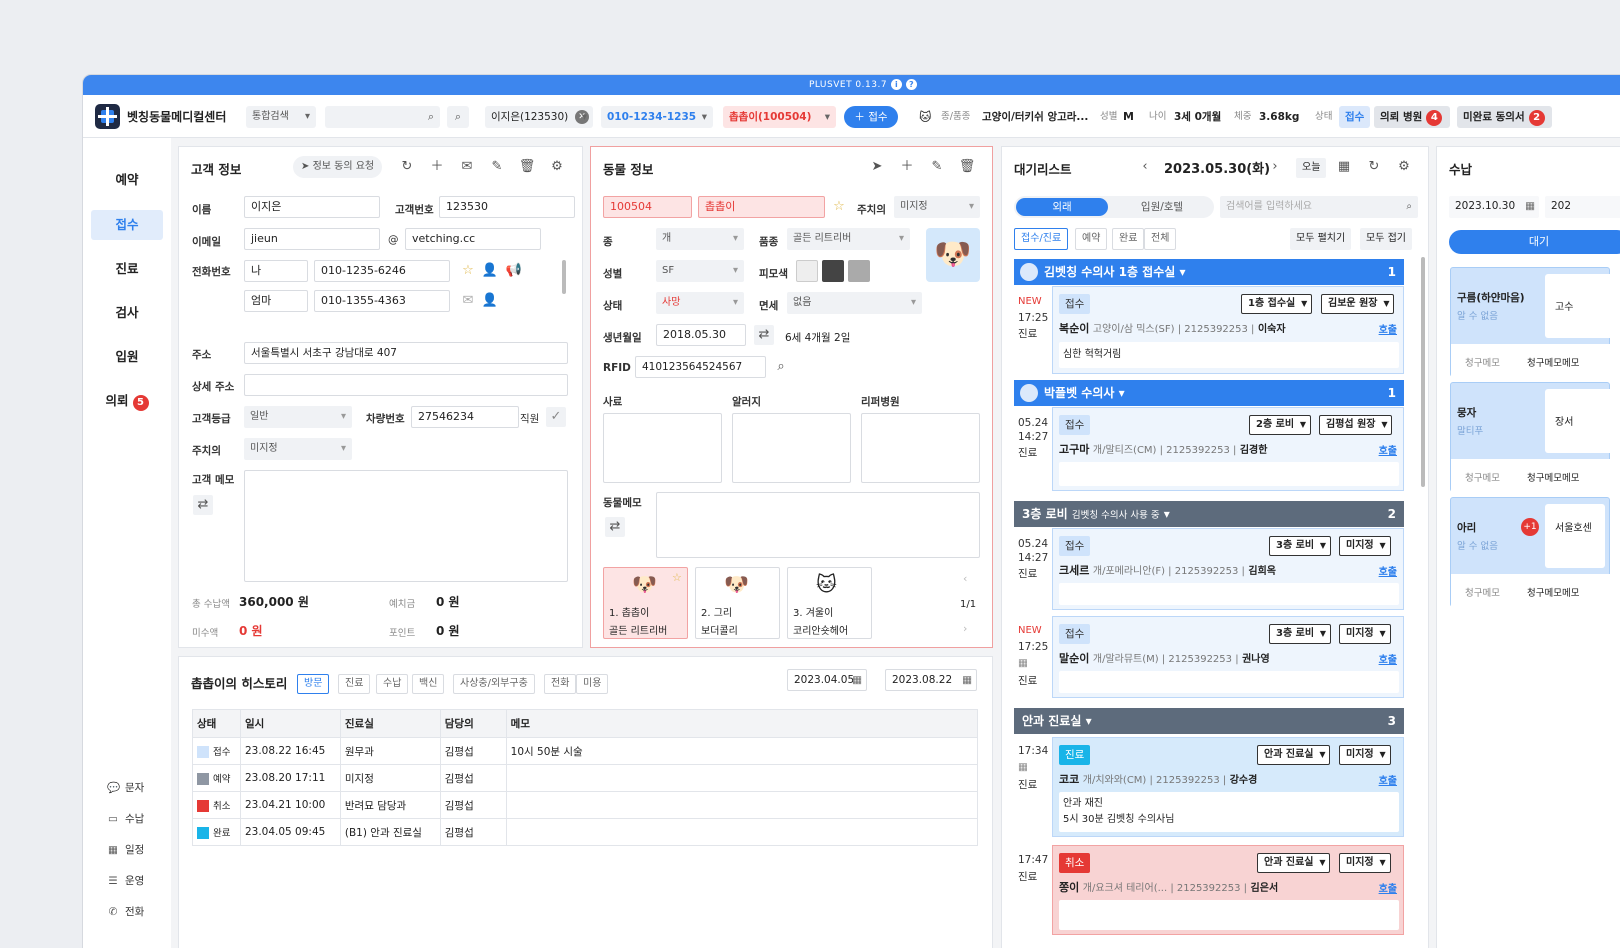  Describe the element at coordinates (937, 167) in the screenshot. I see `edit-icon: ✎` at that location.